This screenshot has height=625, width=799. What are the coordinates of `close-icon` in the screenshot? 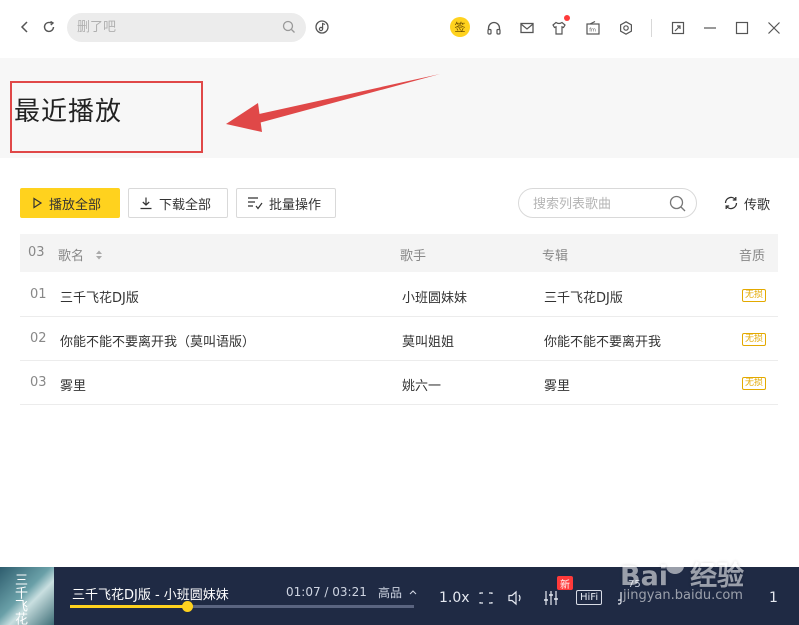 It's located at (774, 28).